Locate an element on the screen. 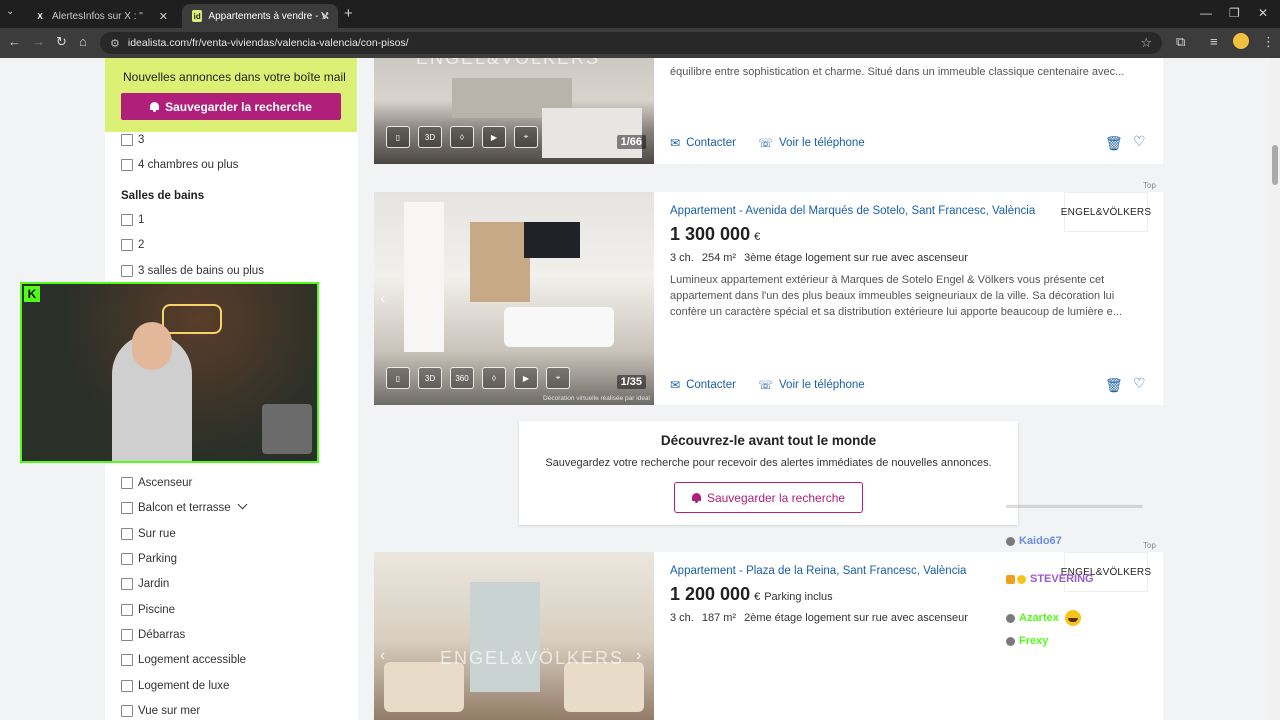  user-badge-icon is located at coordinates (1010, 541).